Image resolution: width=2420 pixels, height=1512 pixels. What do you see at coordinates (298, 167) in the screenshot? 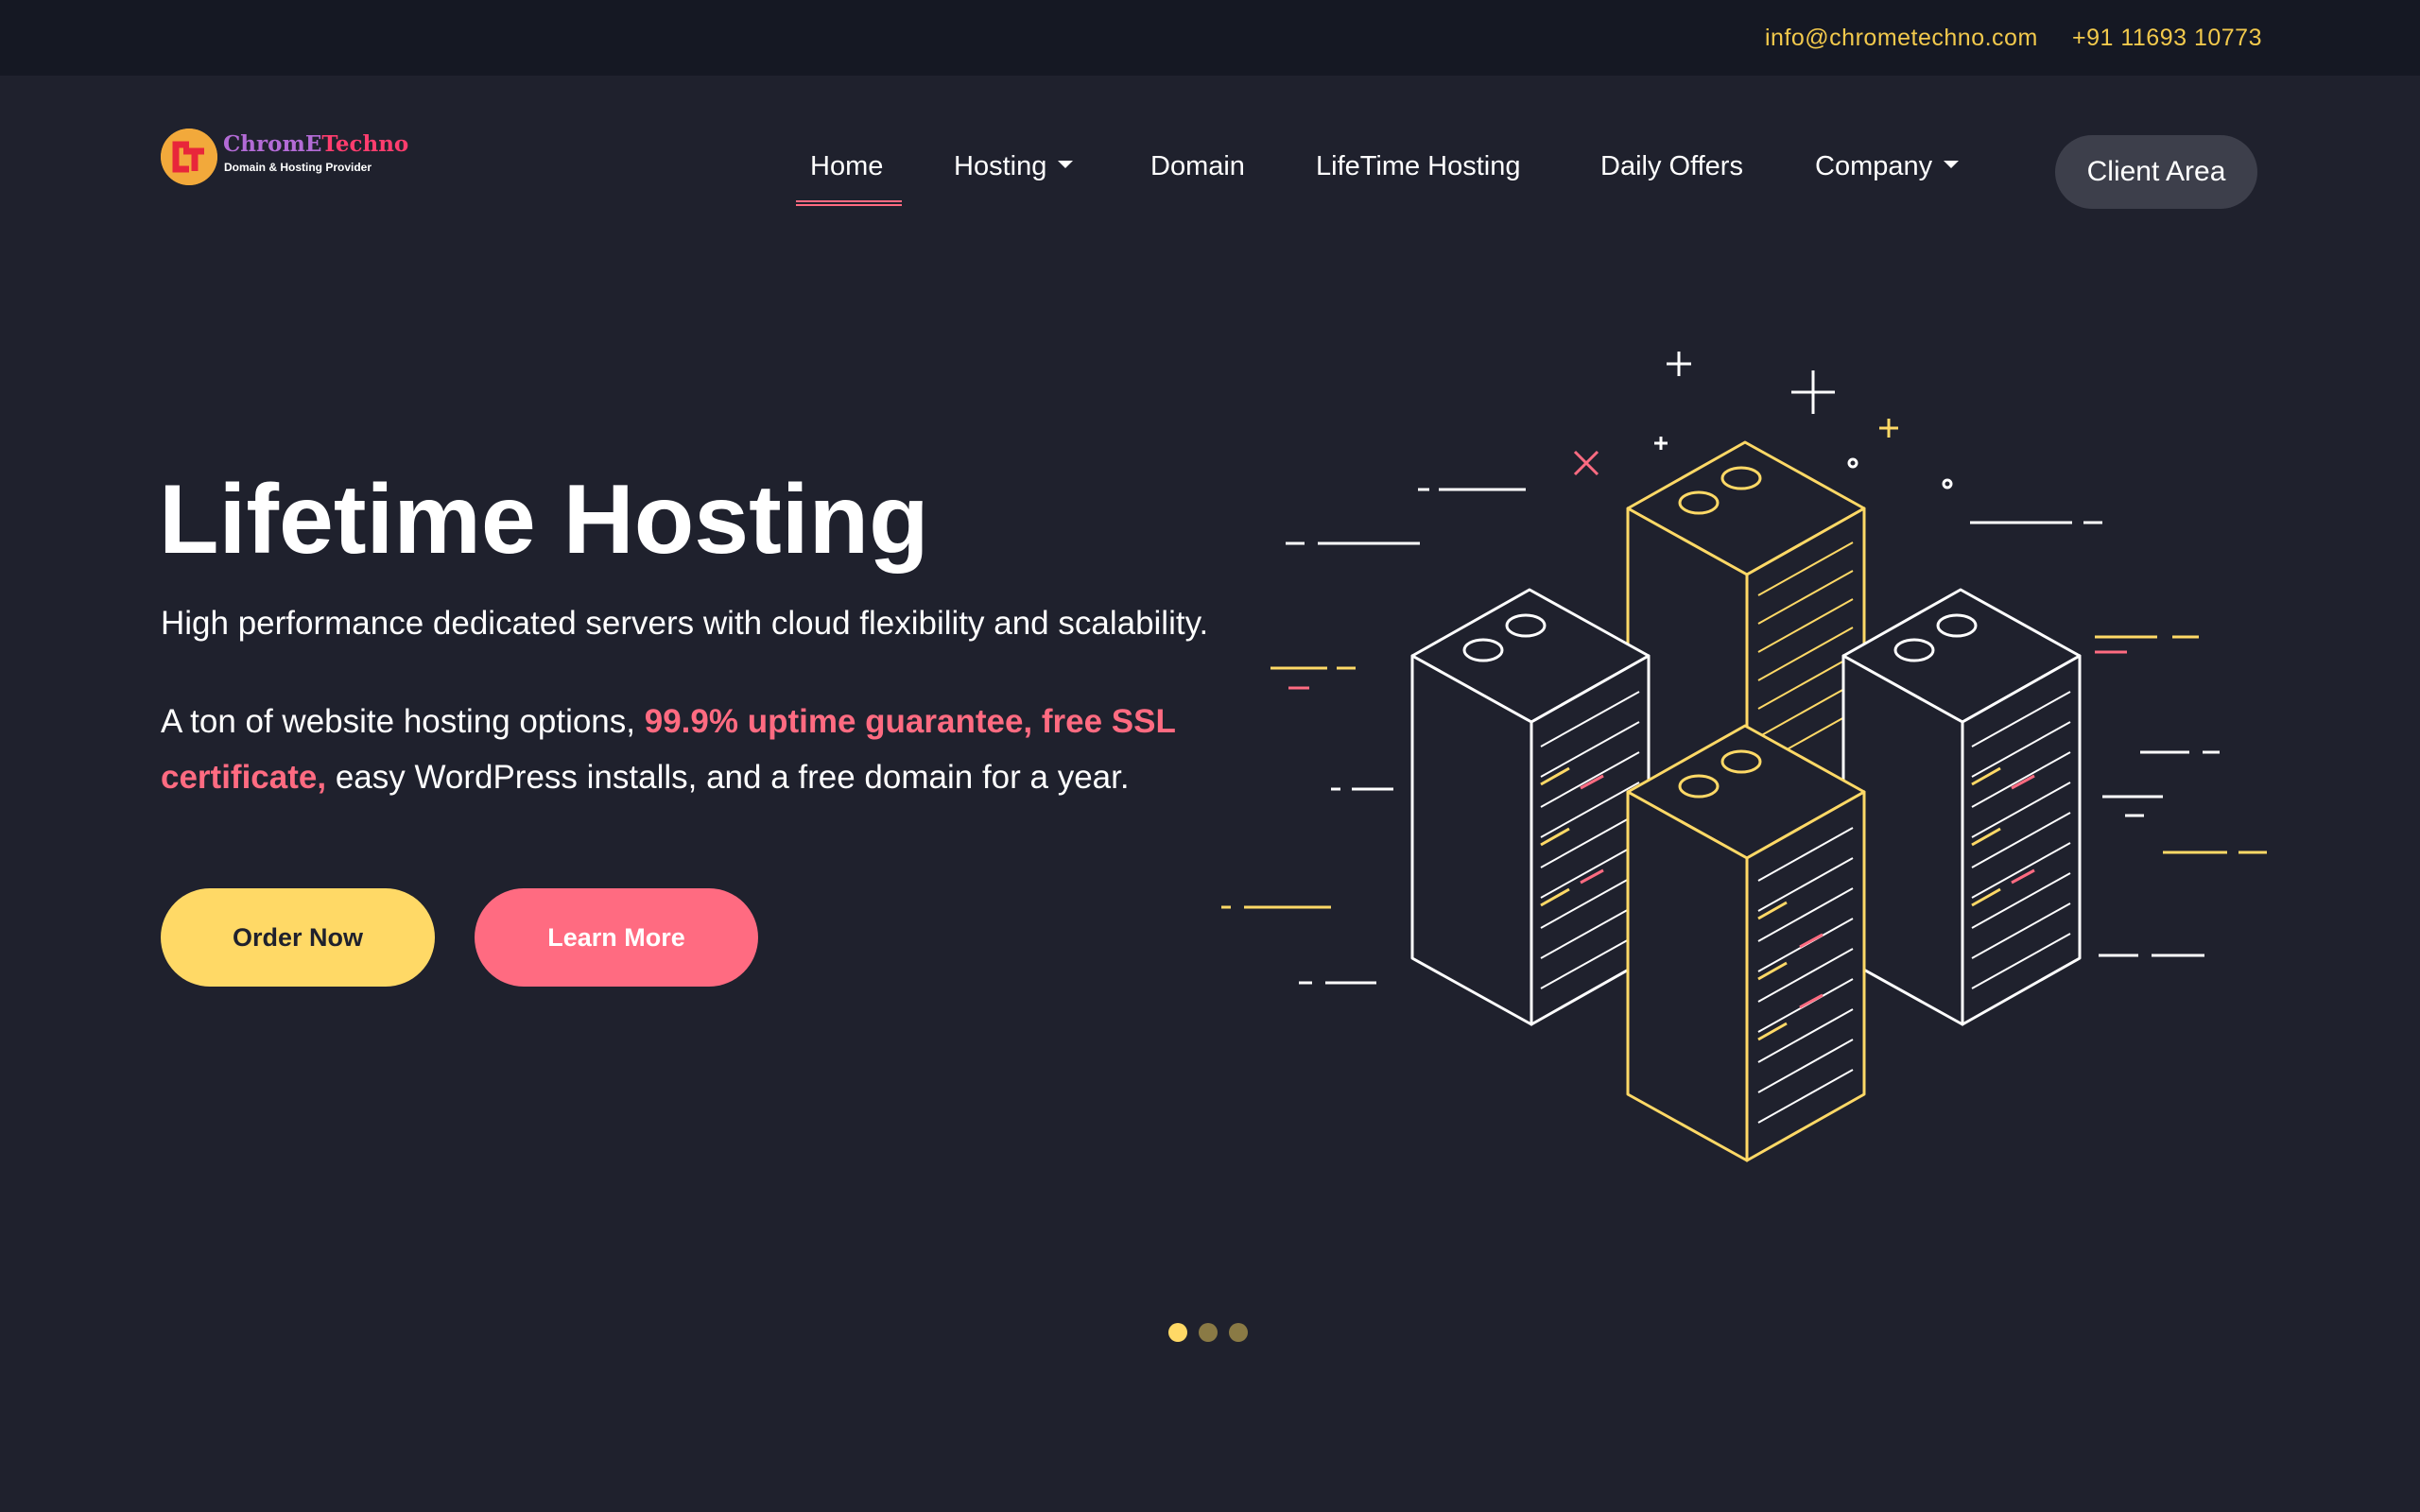
I see `logo-tagline: Domain & Hosting Provider` at bounding box center [298, 167].